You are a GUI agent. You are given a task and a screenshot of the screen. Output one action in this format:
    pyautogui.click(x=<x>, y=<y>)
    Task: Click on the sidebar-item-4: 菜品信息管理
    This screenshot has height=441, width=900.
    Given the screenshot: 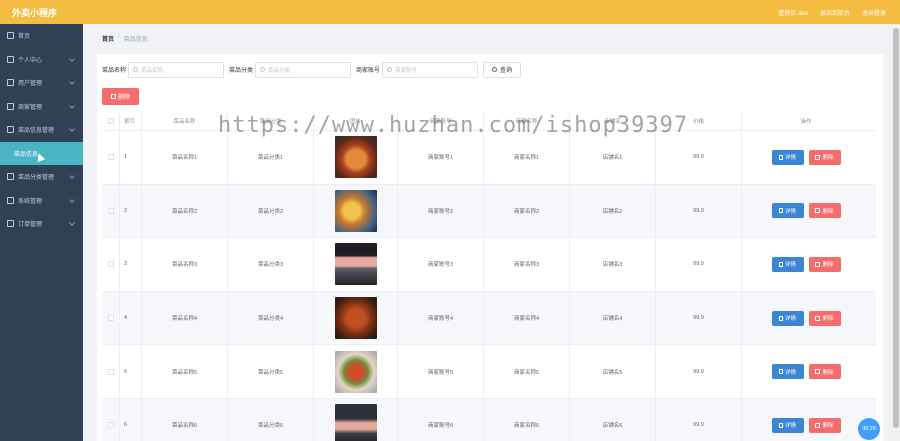 What is the action you would take?
    pyautogui.click(x=41, y=130)
    